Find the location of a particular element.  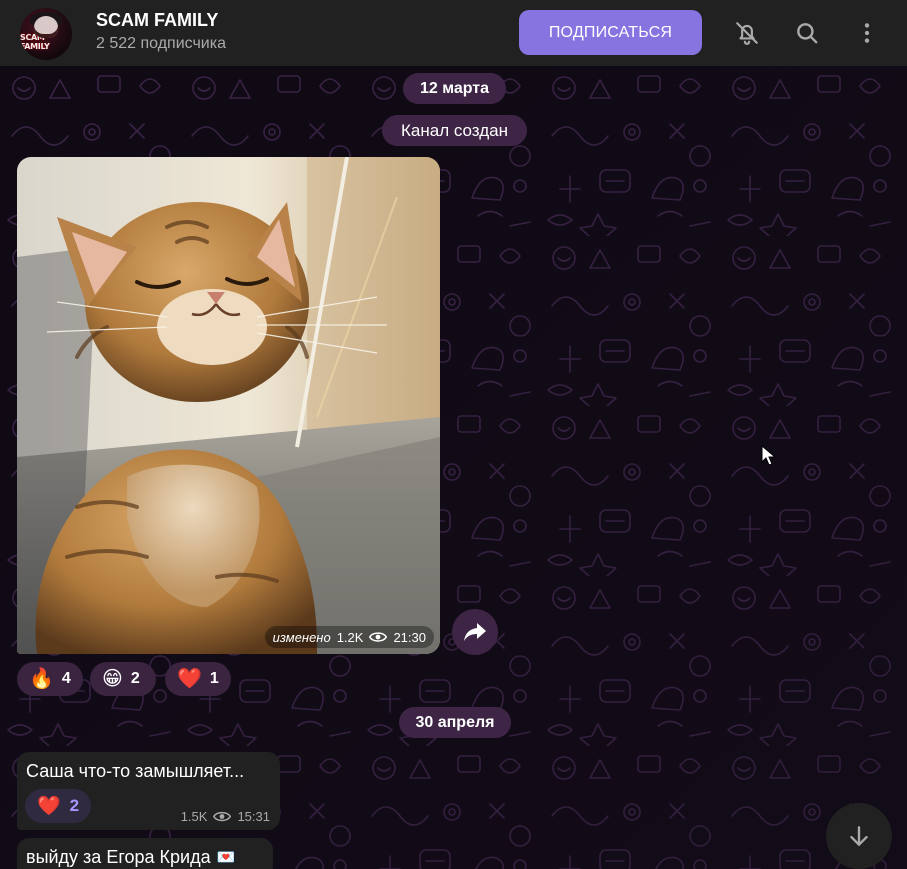

reaction-count: 1 is located at coordinates (214, 678).